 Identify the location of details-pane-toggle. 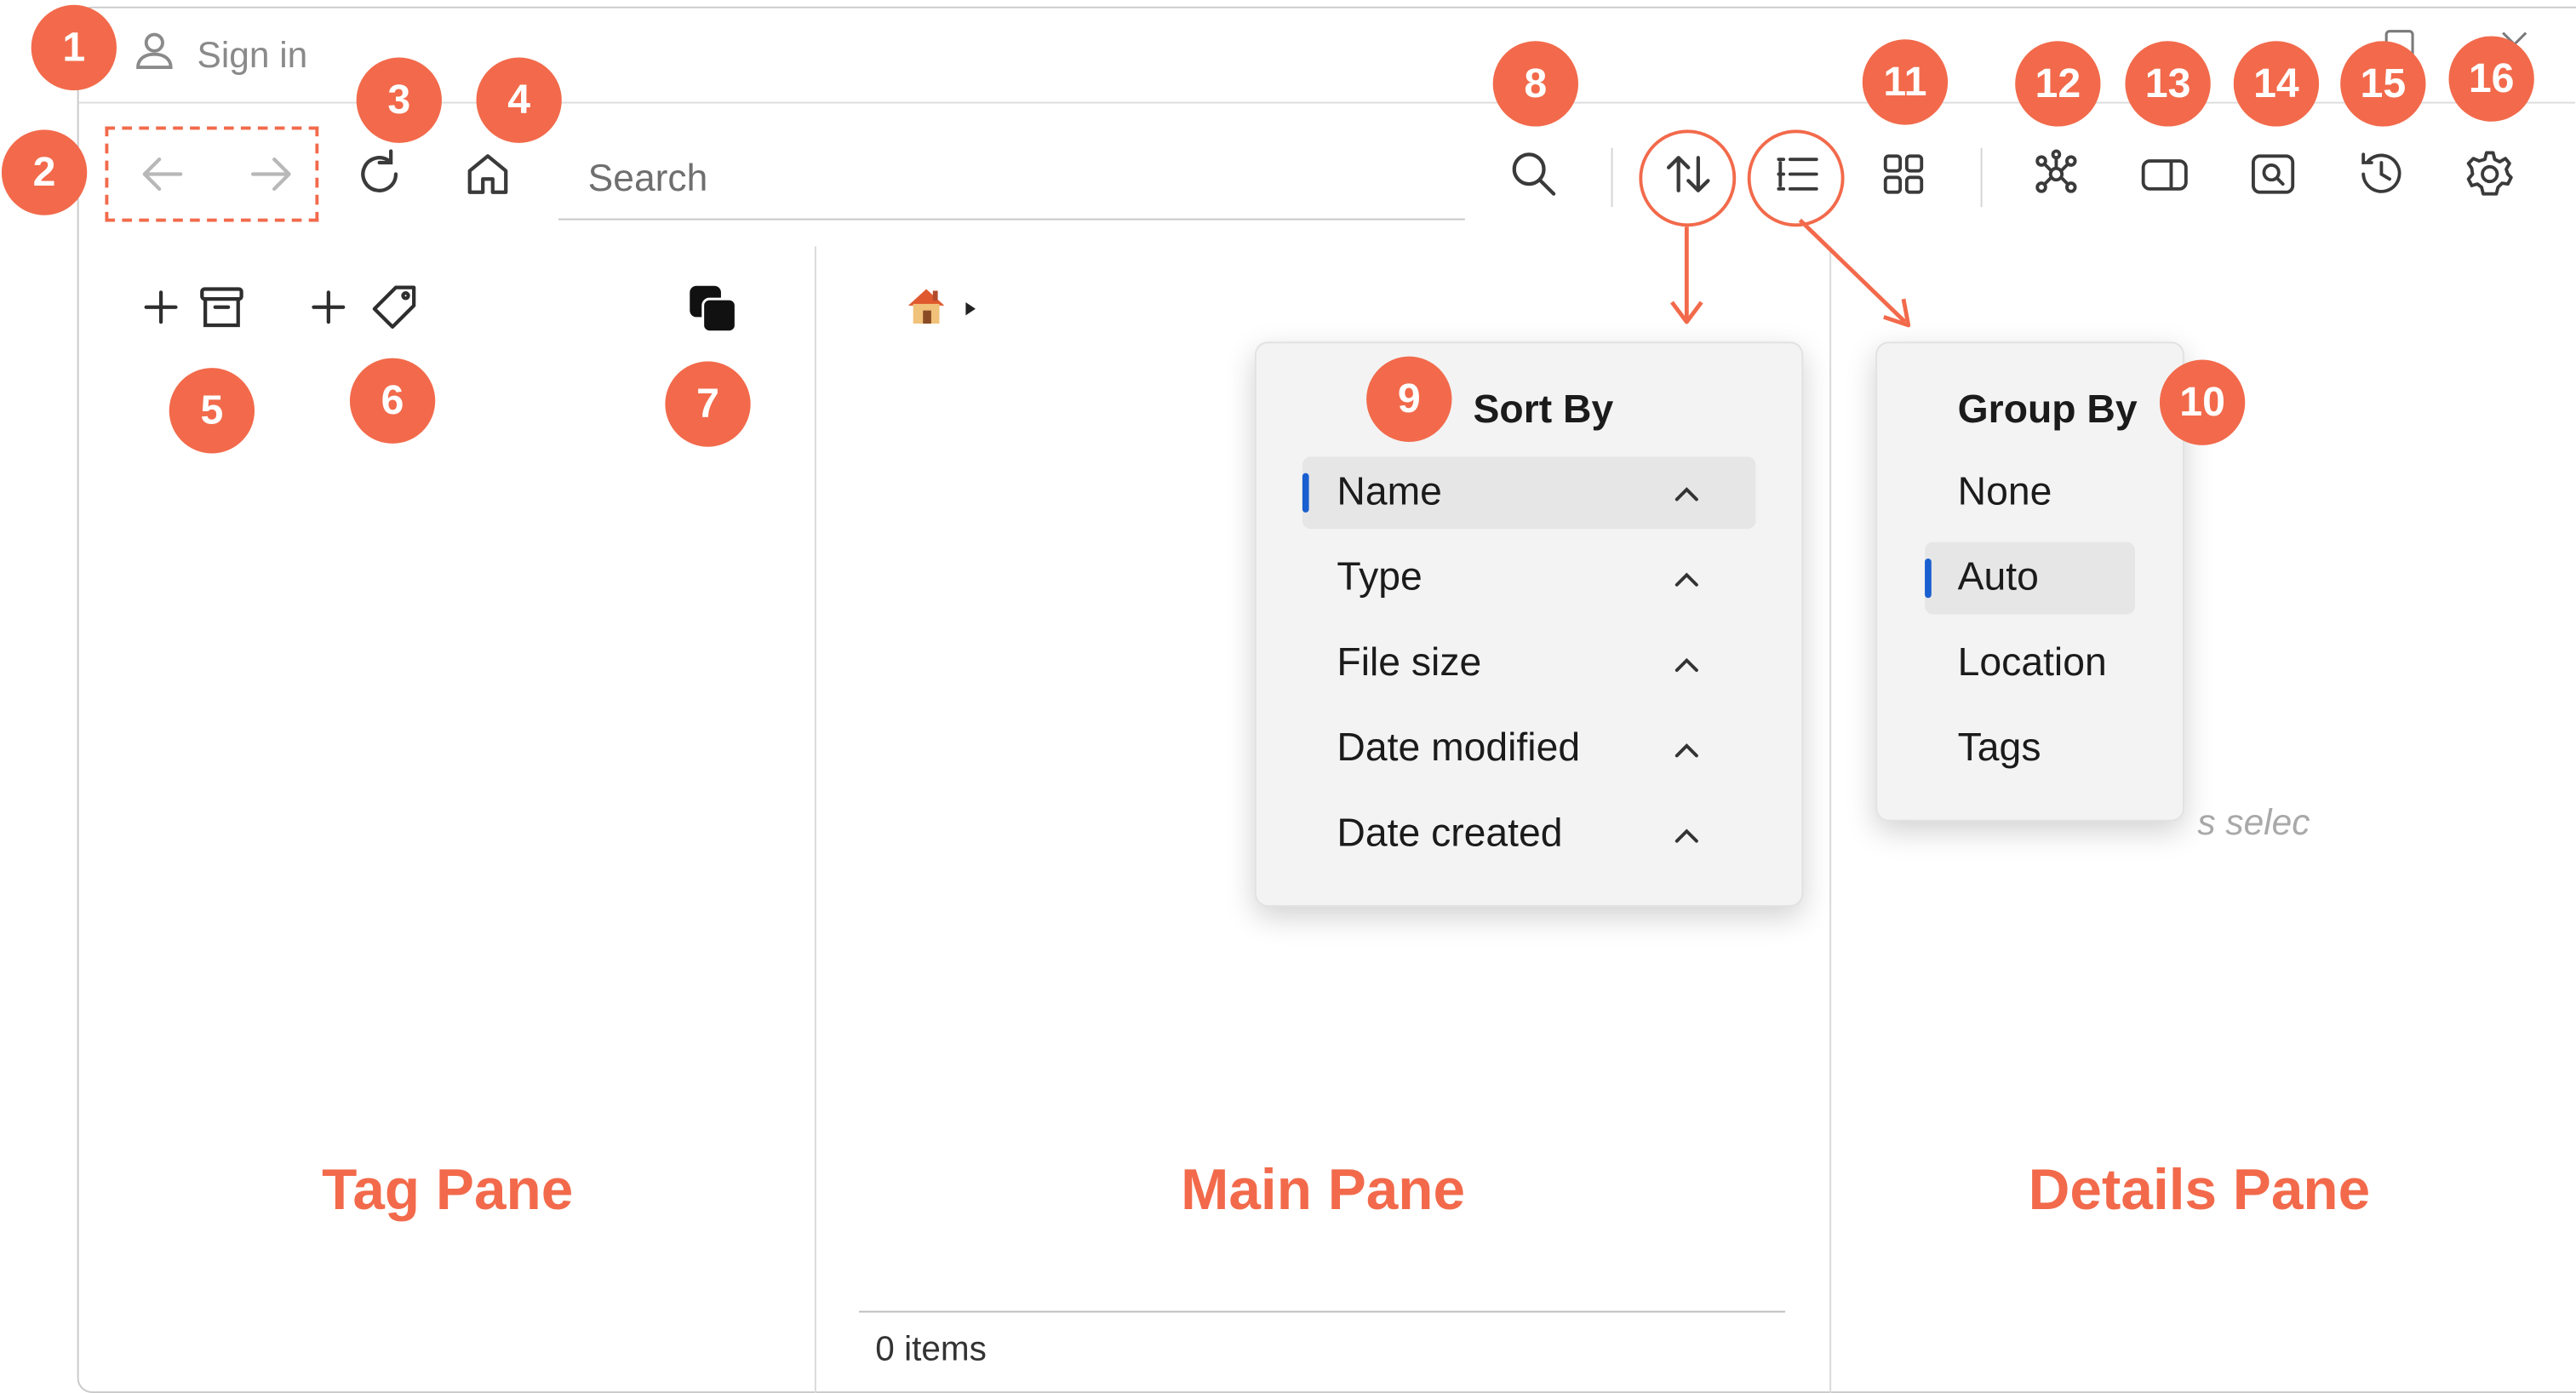
(2164, 177).